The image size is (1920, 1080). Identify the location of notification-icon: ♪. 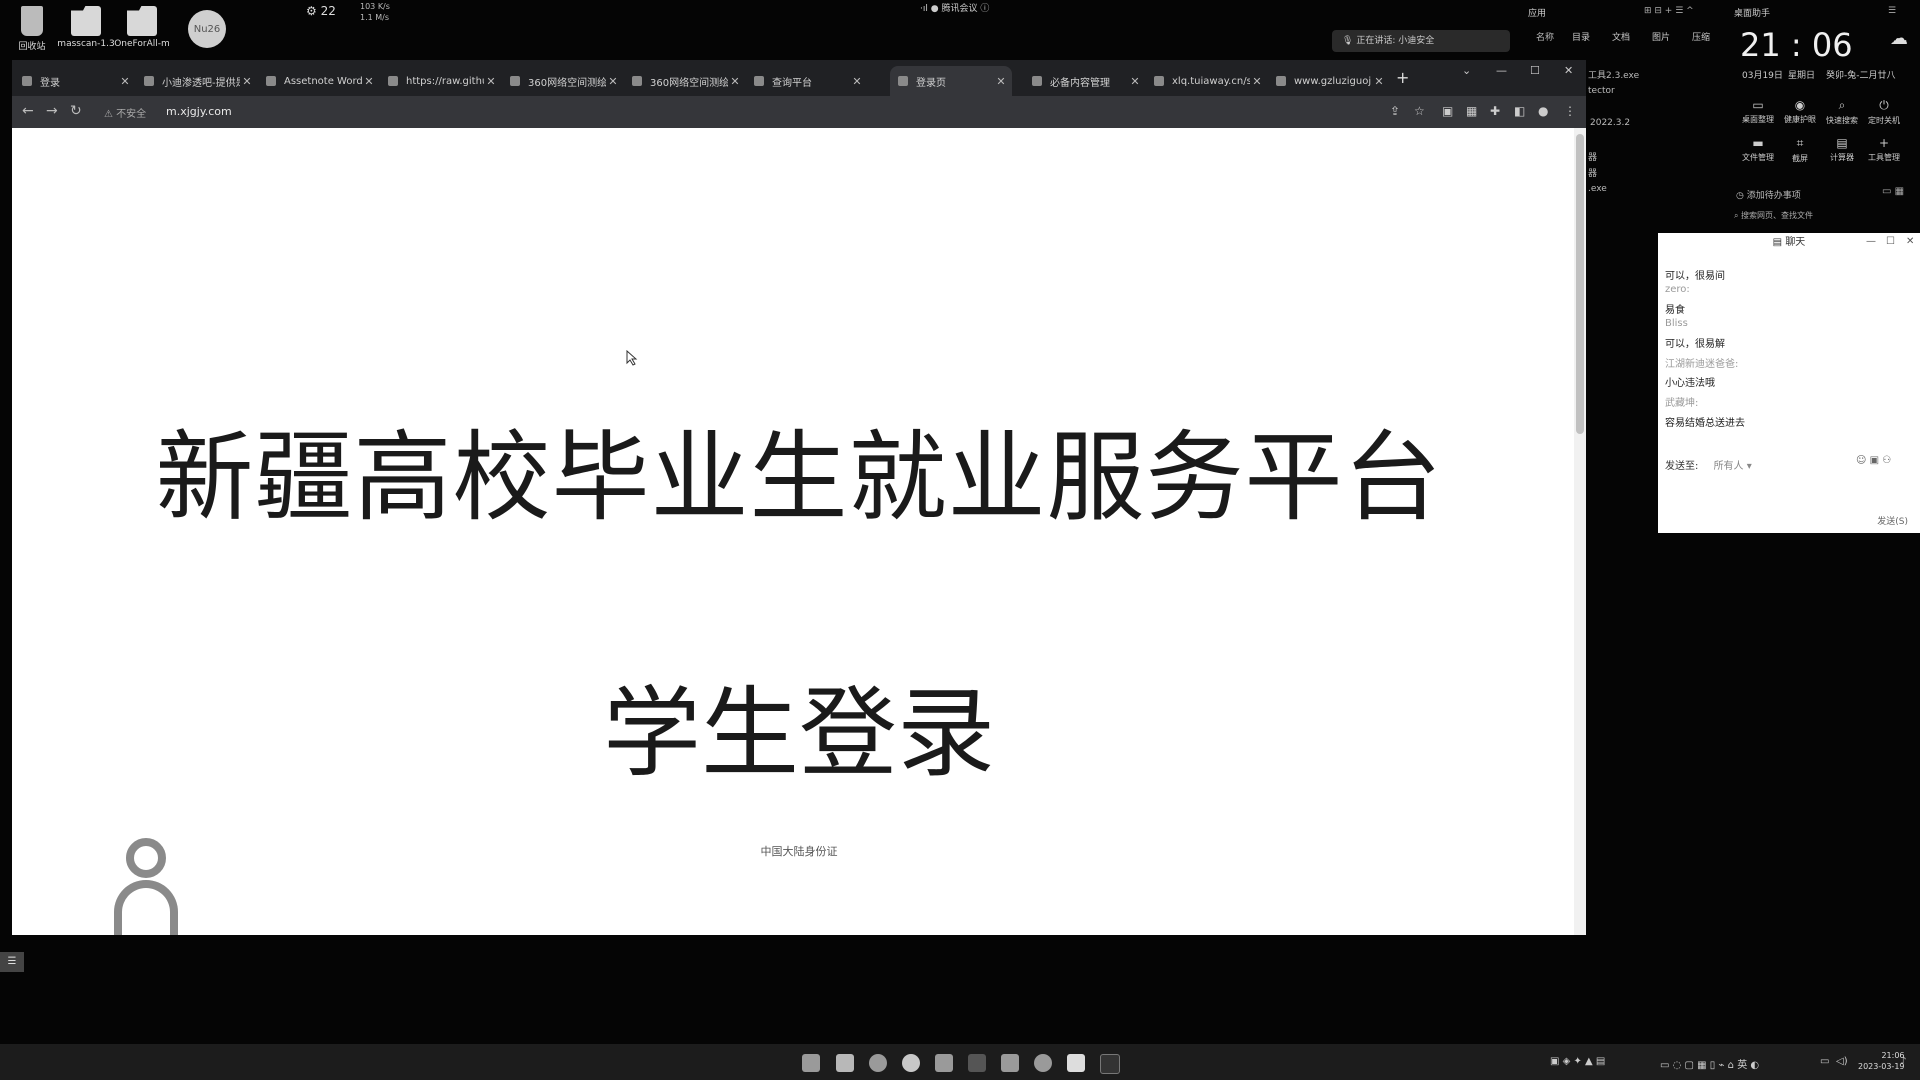
(1903, 1061).